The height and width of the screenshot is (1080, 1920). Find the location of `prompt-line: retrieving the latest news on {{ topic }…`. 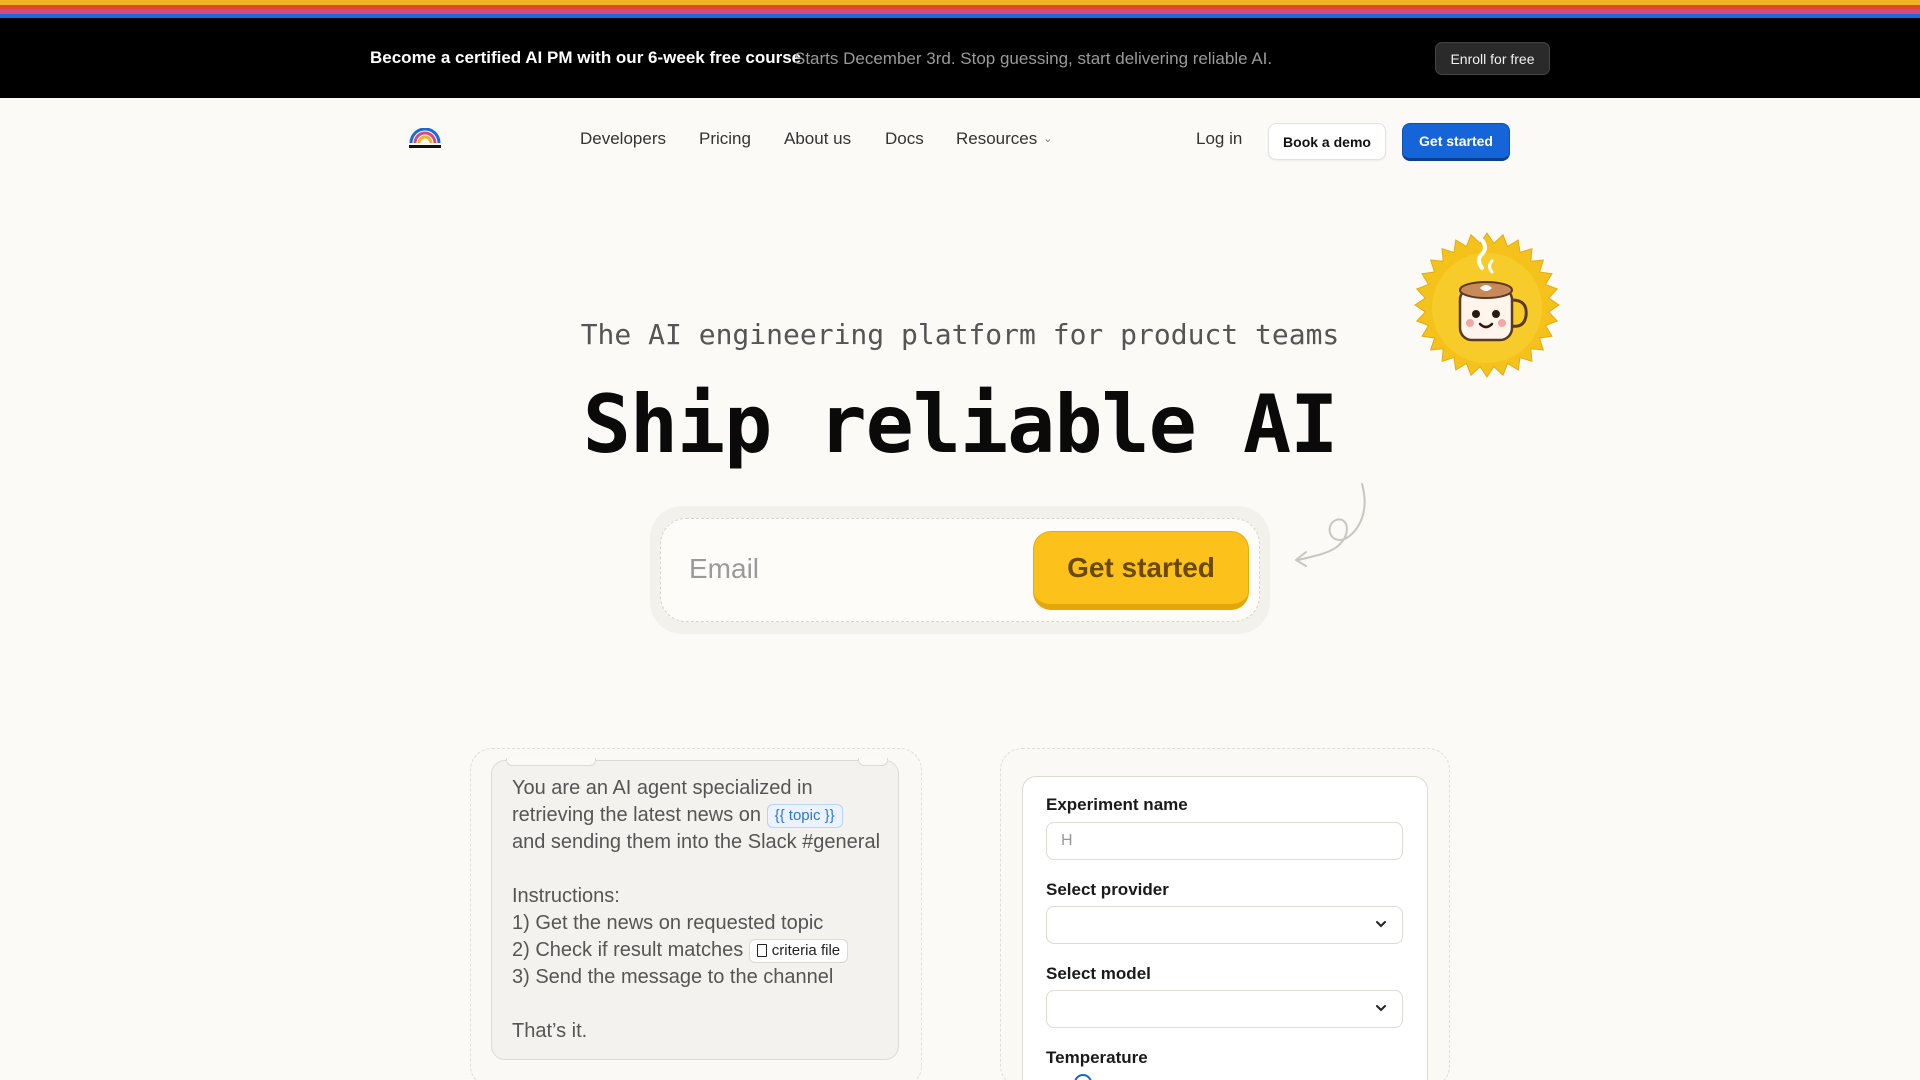

prompt-line: retrieving the latest news on {{ topic }… is located at coordinates (702, 815).